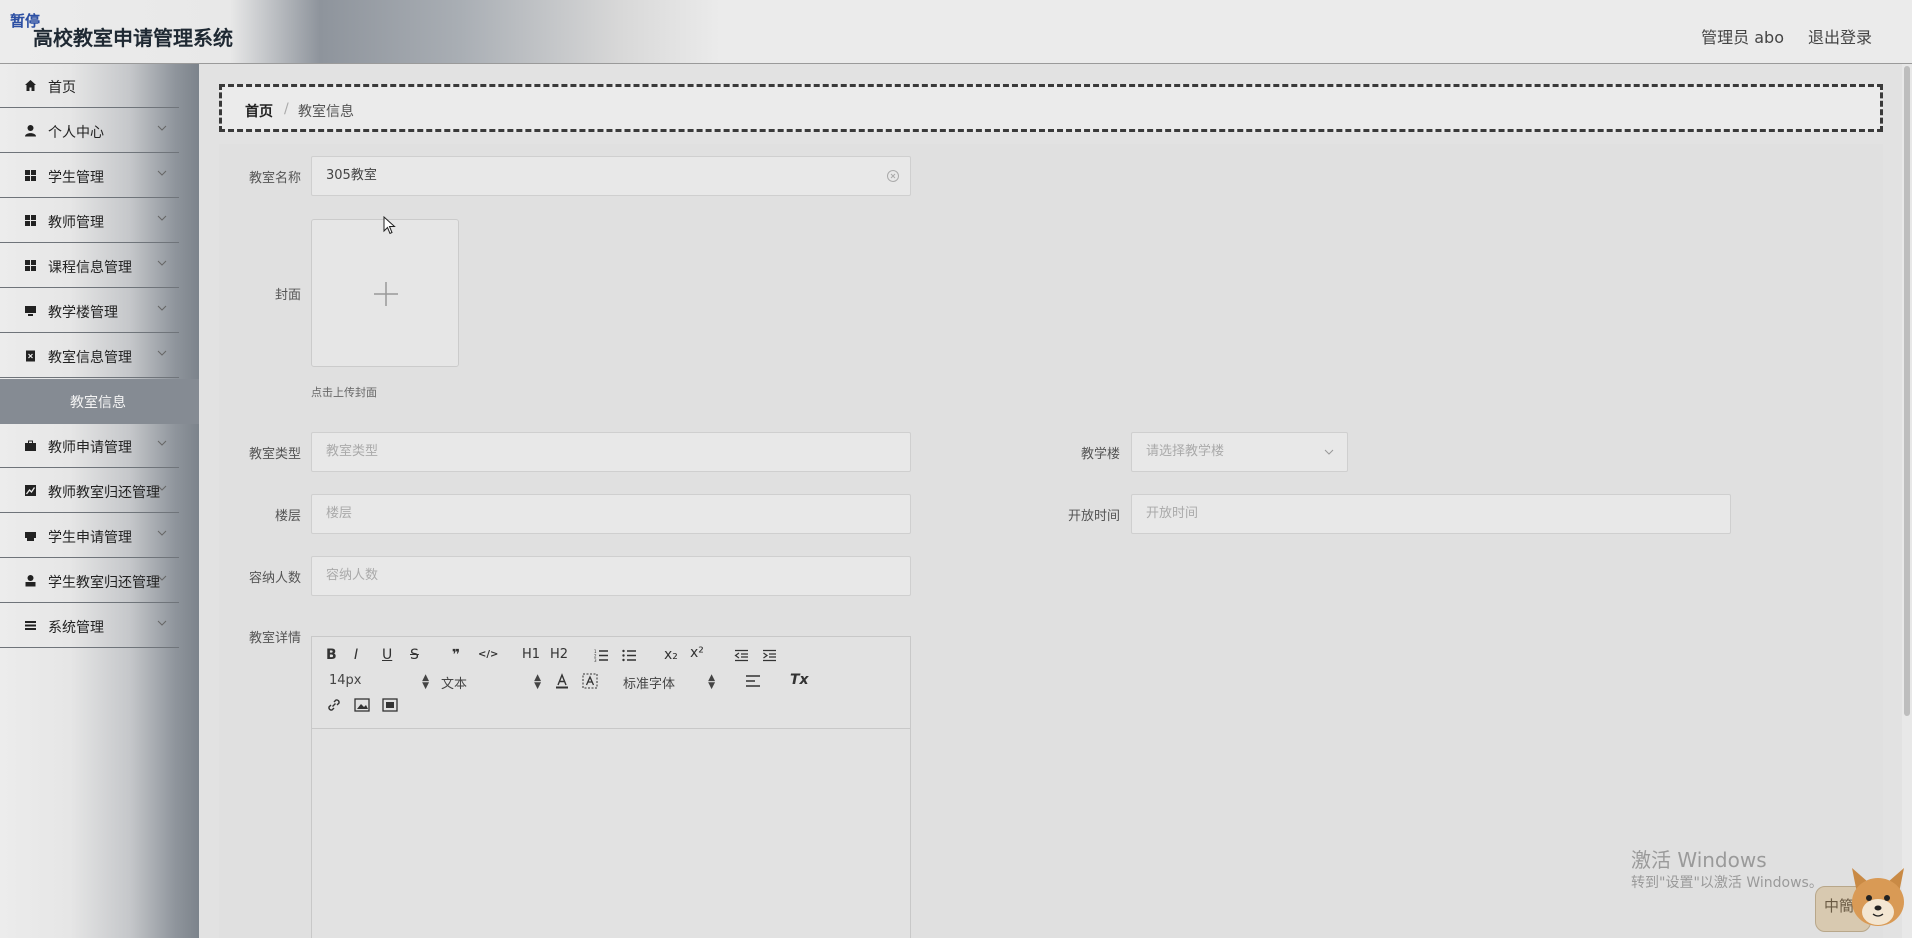  Describe the element at coordinates (753, 681) in the screenshot. I see `align-left-icon` at that location.